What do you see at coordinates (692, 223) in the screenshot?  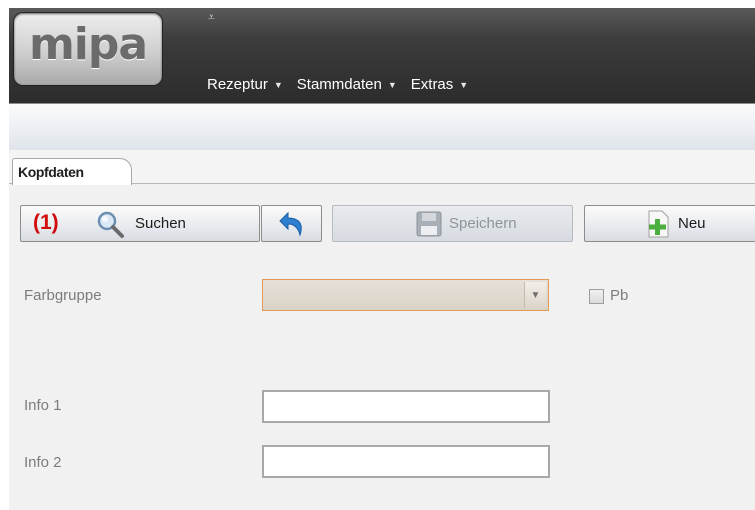 I see `new-button-label: Neu` at bounding box center [692, 223].